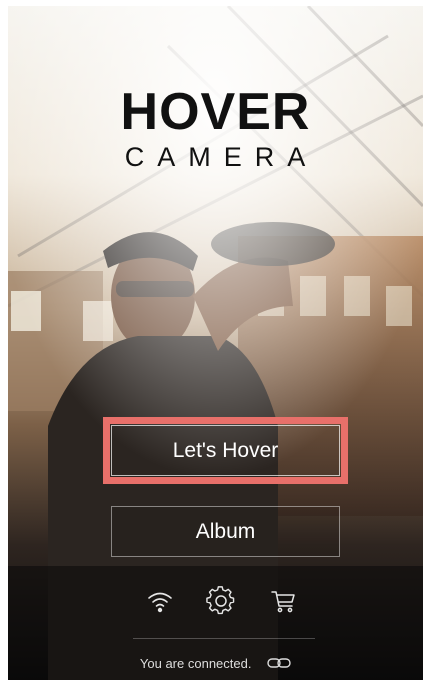 The image size is (432, 686). I want to click on status-text: You are connected., so click(195, 663).